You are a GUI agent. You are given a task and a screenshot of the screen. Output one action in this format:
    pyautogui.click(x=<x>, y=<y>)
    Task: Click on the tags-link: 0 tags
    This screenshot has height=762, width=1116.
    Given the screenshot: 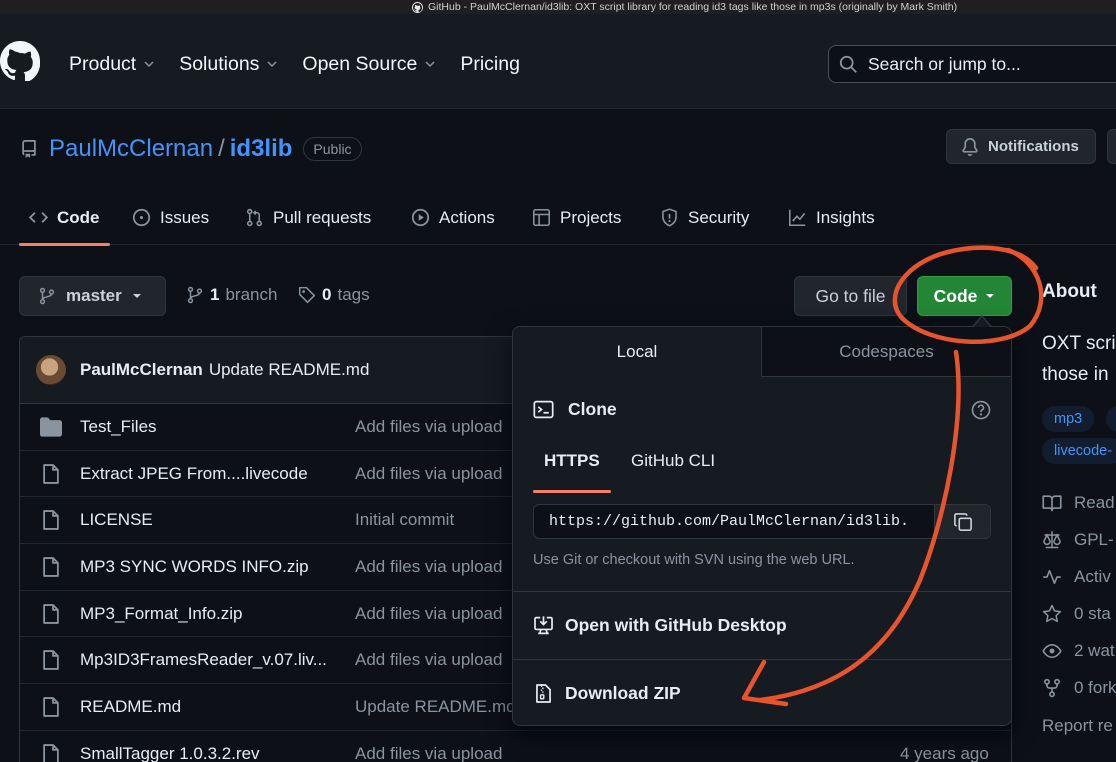 What is the action you would take?
    pyautogui.click(x=334, y=295)
    